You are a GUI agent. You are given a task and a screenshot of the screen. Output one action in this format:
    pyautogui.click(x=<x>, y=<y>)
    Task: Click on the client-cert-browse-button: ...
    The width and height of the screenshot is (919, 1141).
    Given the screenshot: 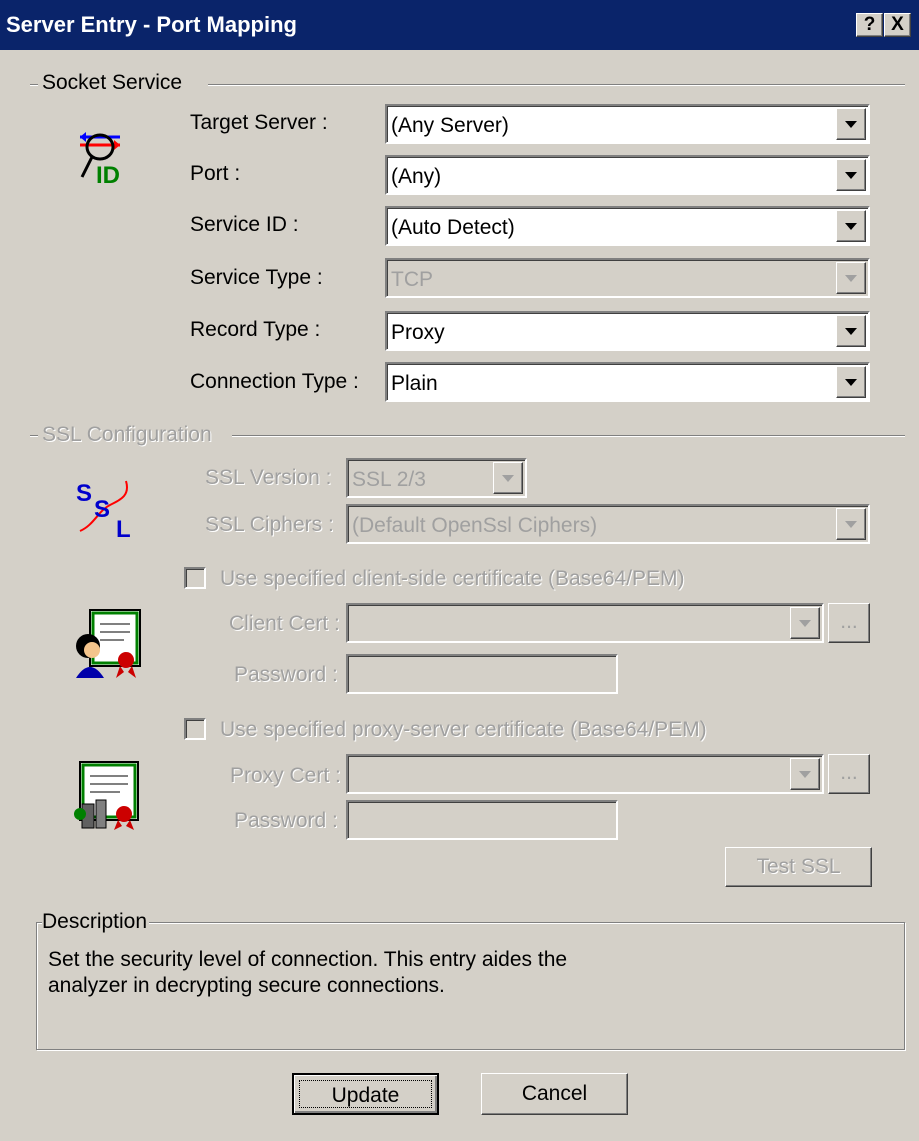 What is the action you would take?
    pyautogui.click(x=849, y=623)
    